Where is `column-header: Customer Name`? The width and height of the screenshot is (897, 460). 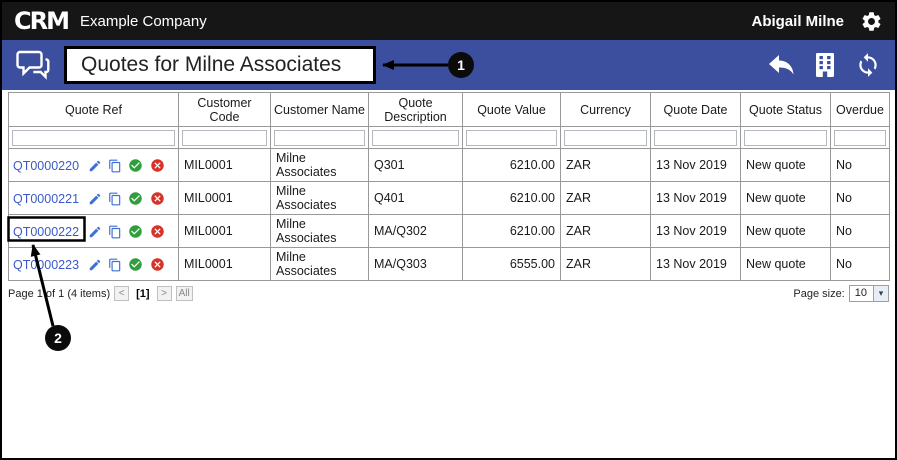
column-header: Customer Name is located at coordinates (319, 109).